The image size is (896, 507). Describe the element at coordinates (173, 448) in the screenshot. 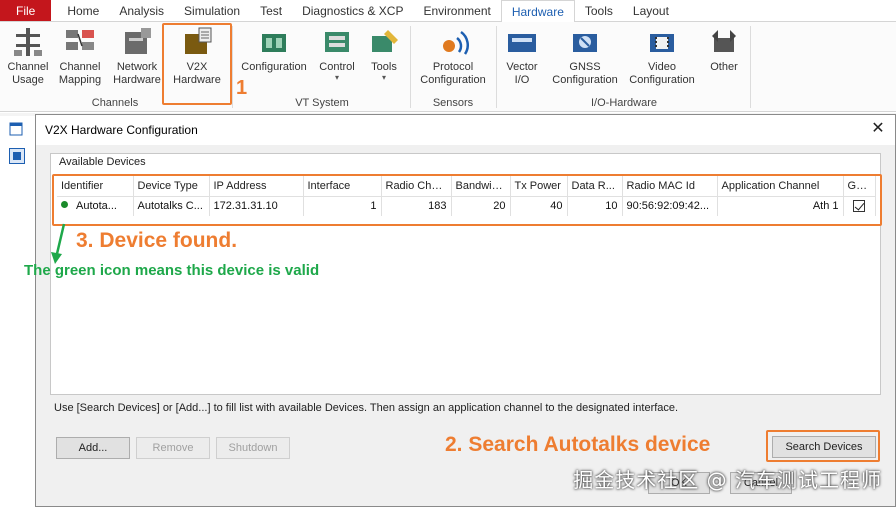

I see `remove-button: Remove` at that location.